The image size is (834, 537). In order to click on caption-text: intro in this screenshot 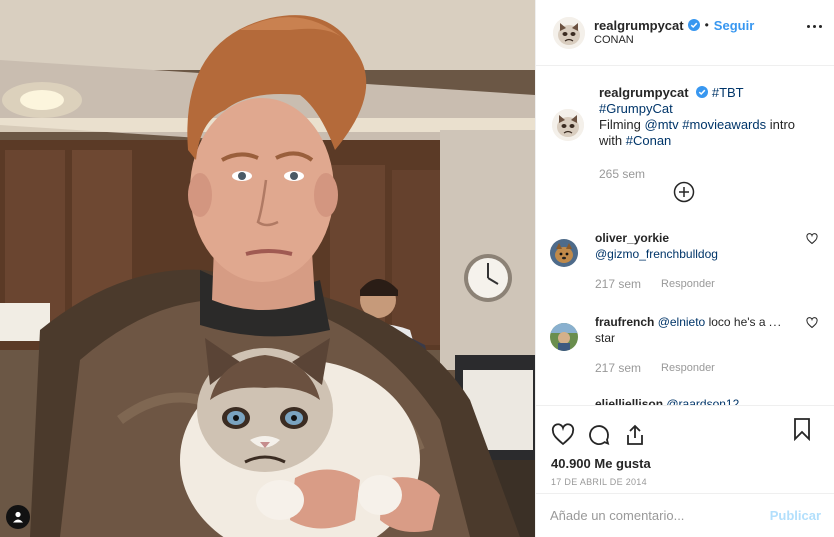, I will do `click(782, 124)`.